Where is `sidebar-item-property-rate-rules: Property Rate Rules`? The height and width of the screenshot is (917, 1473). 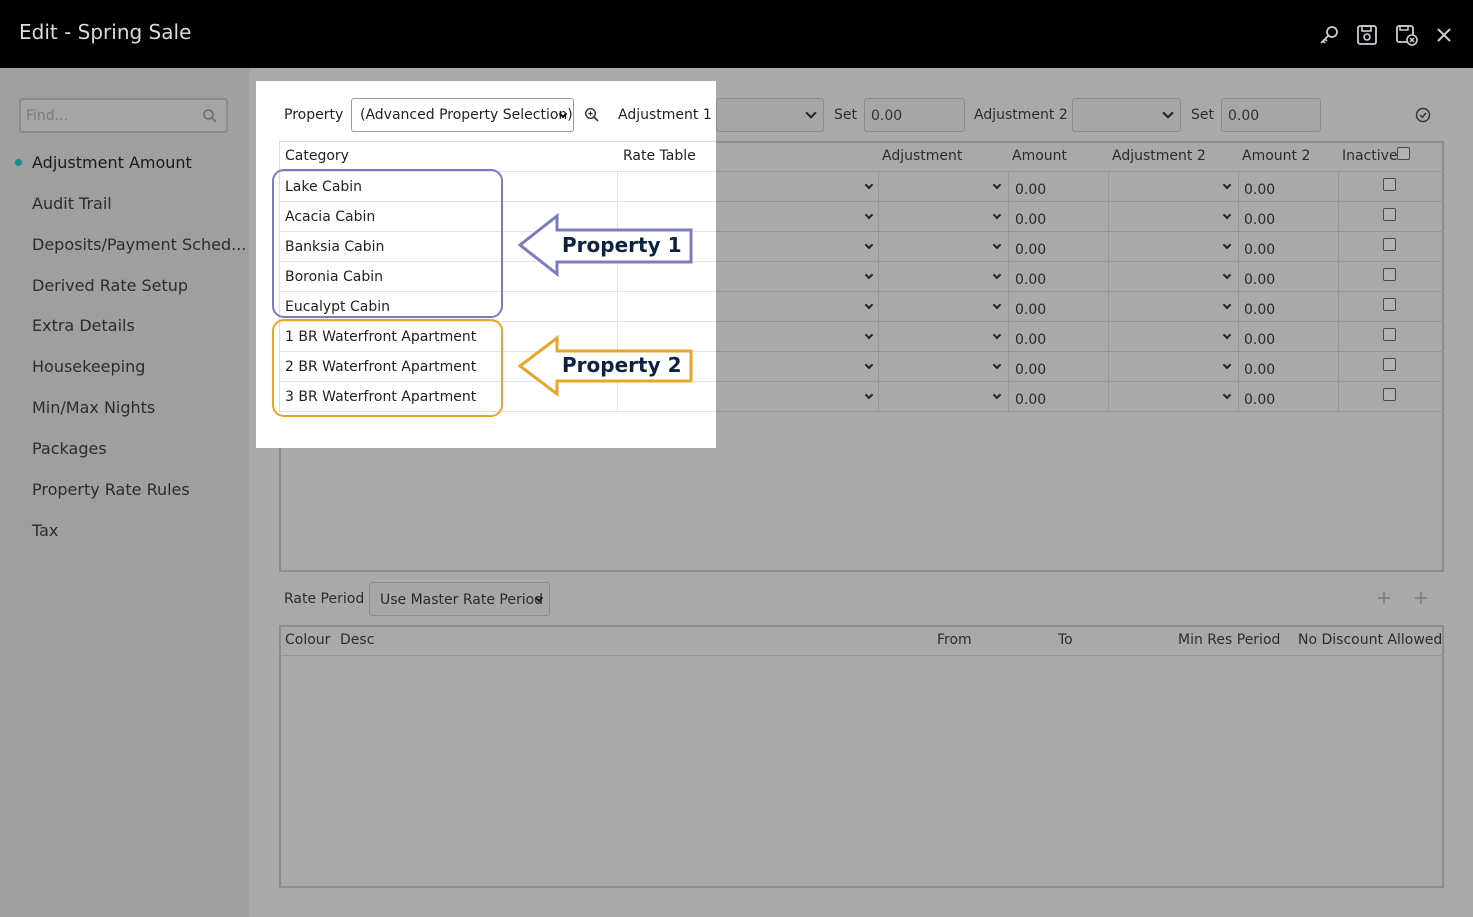 sidebar-item-property-rate-rules: Property Rate Rules is located at coordinates (111, 489).